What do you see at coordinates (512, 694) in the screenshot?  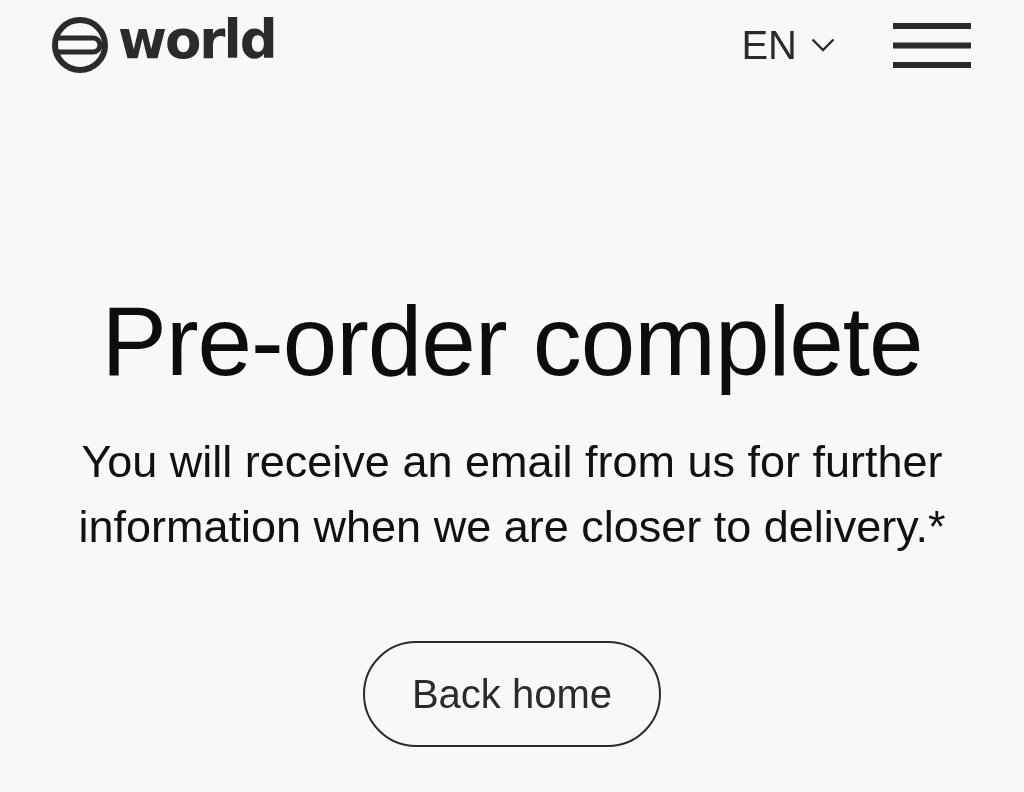 I see `back-home-button: Back home` at bounding box center [512, 694].